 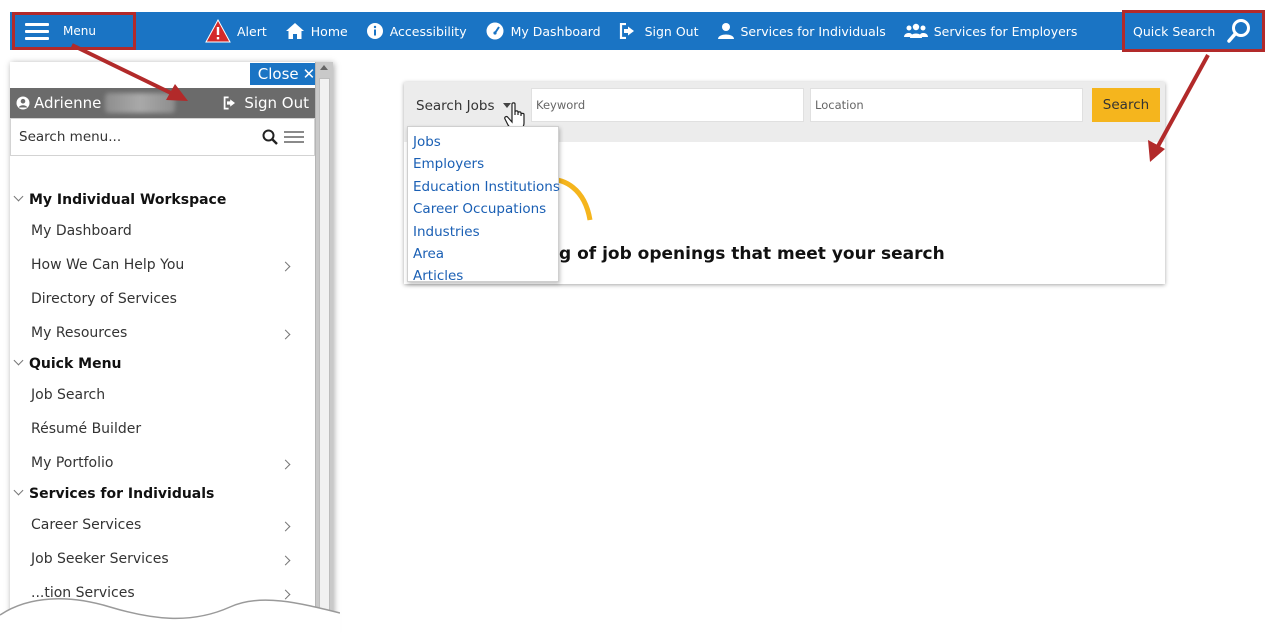 I want to click on nav-my-dashboard-label: My Dashboard, so click(x=555, y=31).